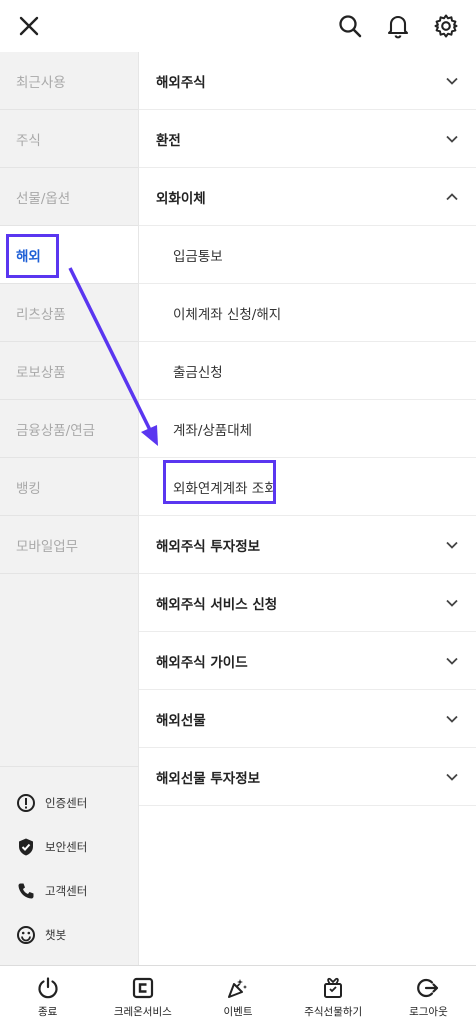 The image size is (476, 1024). I want to click on customer-center-label: 고객센터, so click(66, 891).